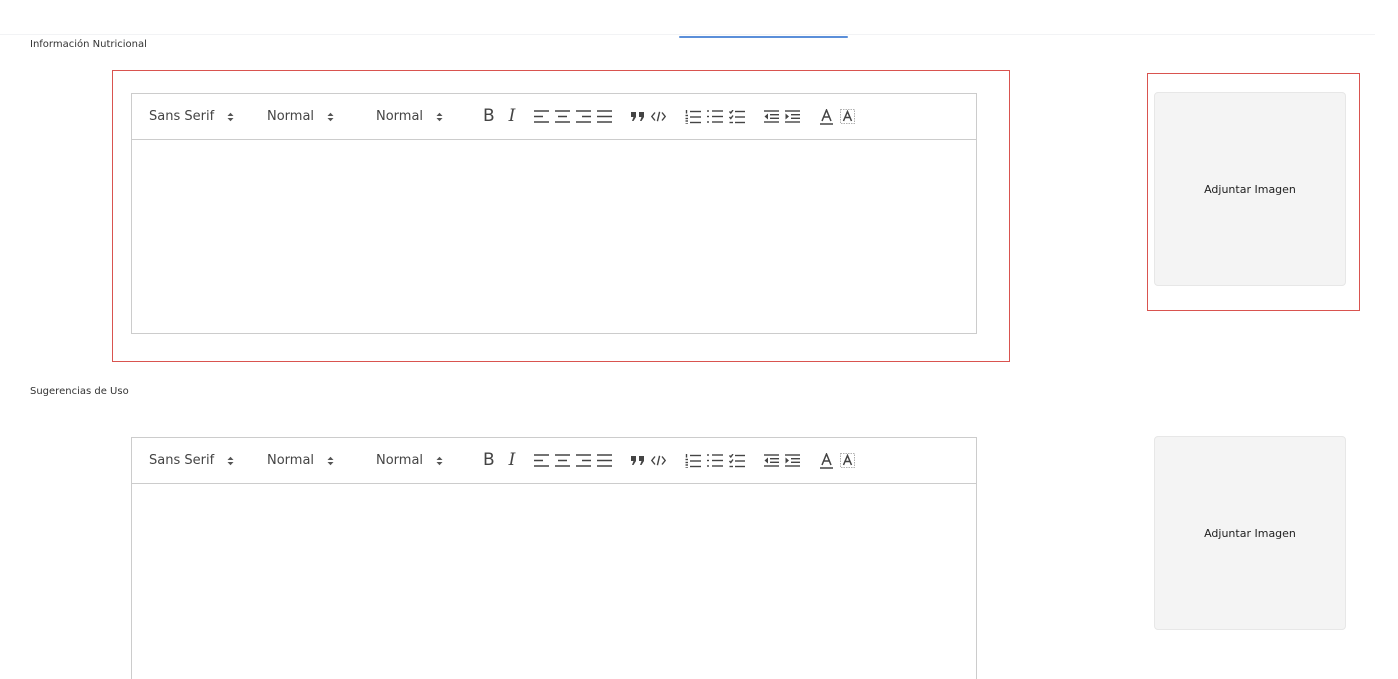 The image size is (1398, 679). Describe the element at coordinates (763, 37) in the screenshot. I see `active-tab-indicator` at that location.